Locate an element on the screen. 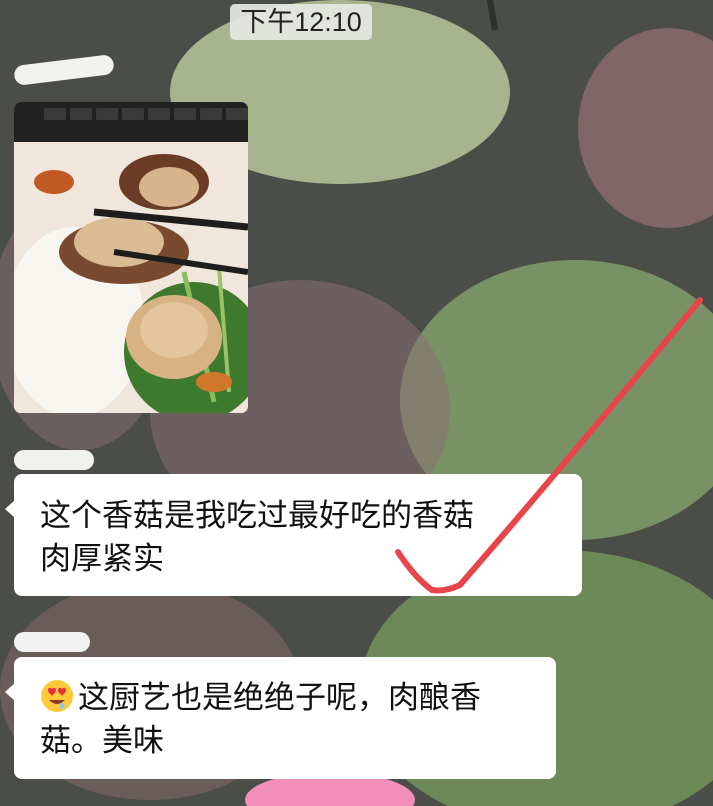 This screenshot has width=713, height=806. message-bubble: 这个香菇是我吃过最好吃的香菇 肉厚紧实 is located at coordinates (293, 535).